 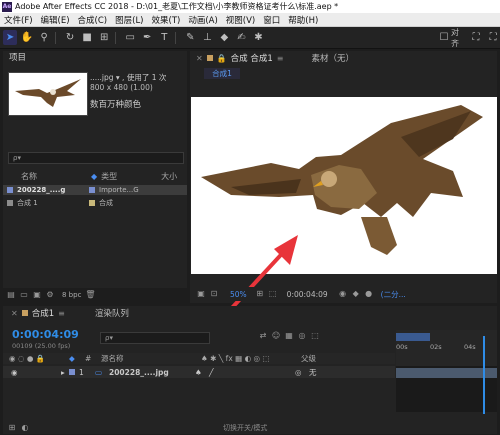 What do you see at coordinates (250, 38) in the screenshot?
I see `toolbar: ➤ ✋ ⚲ ↻ ■ ⊞ ▭ ✒ T ✎ ⊥ ◆ ✍ ✱ ☐ 对齐 ⛶ ⛶` at bounding box center [250, 38].